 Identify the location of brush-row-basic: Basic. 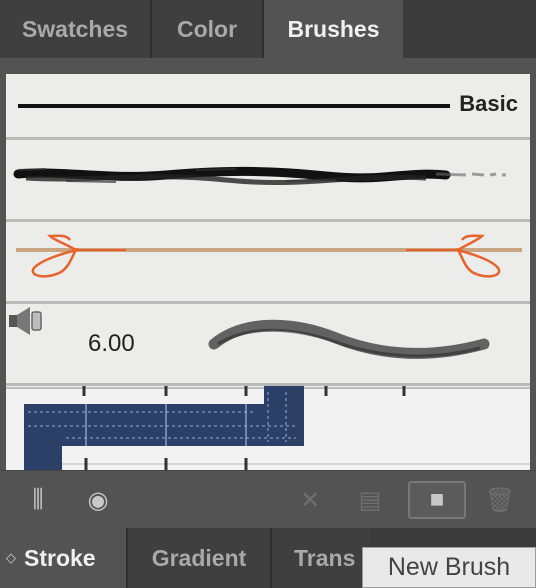
(268, 107).